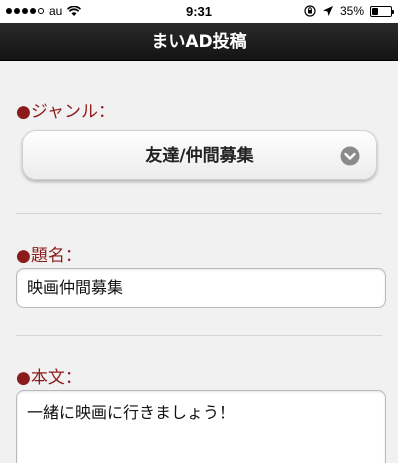 This screenshot has width=398, height=463. I want to click on status-right: 35%, so click(349, 11).